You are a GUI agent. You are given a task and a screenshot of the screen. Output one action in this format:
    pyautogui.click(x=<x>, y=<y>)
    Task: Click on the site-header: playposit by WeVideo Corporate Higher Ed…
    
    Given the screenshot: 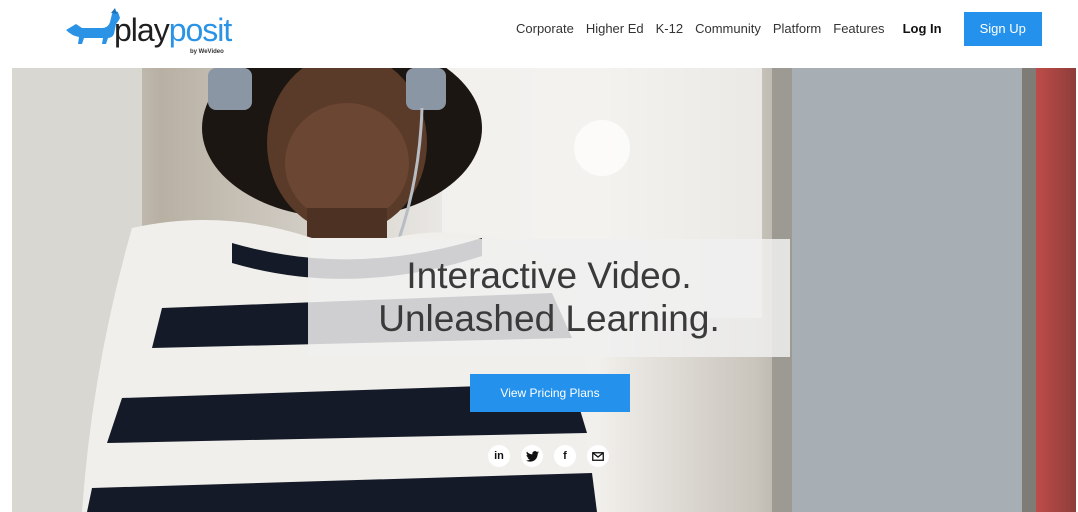 What is the action you would take?
    pyautogui.click(x=539, y=34)
    